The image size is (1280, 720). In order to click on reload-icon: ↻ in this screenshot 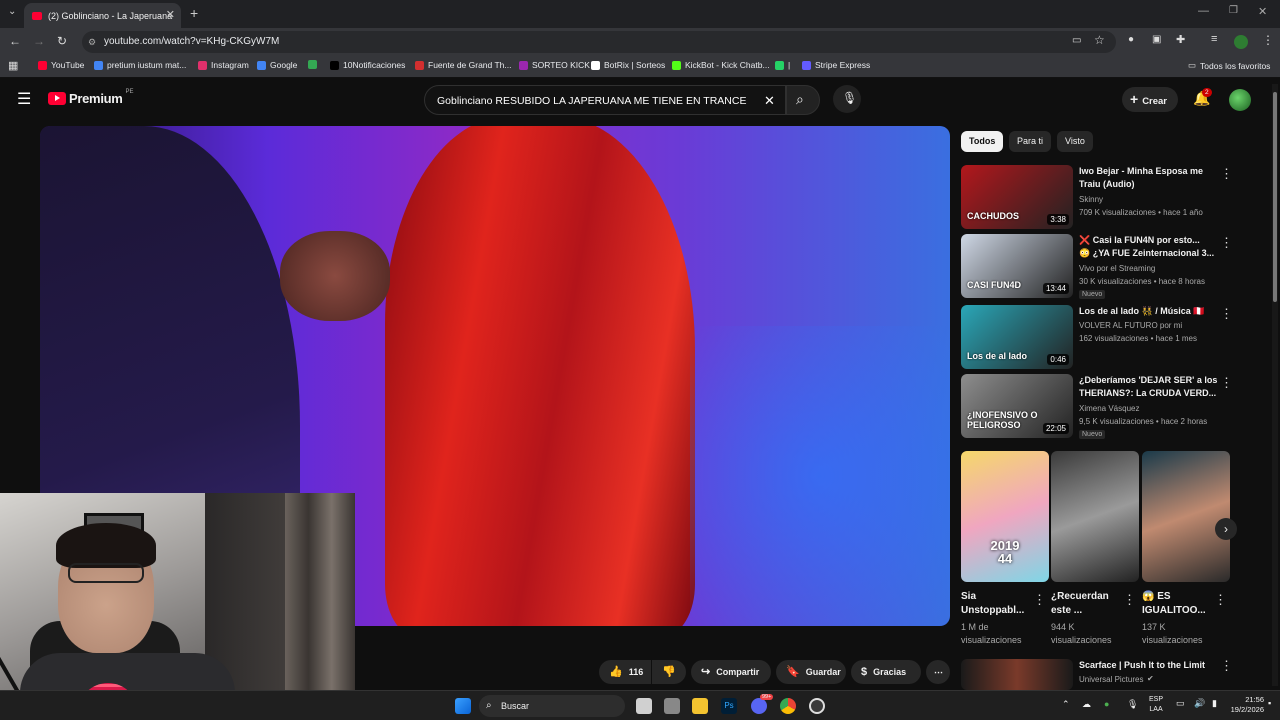, I will do `click(62, 41)`.